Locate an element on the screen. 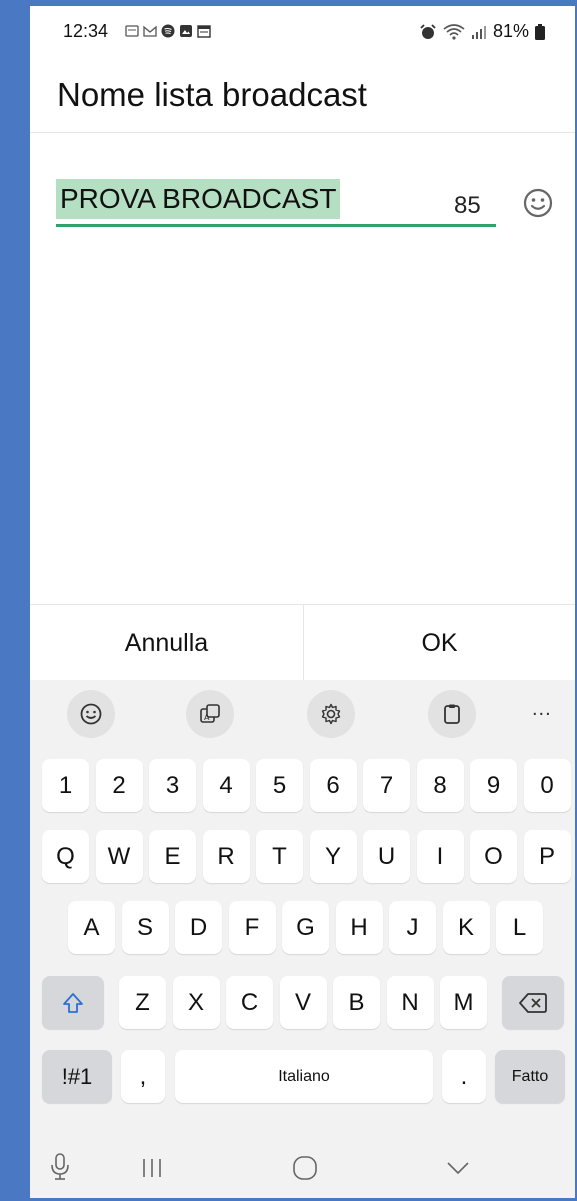  key-s: S is located at coordinates (145, 927).